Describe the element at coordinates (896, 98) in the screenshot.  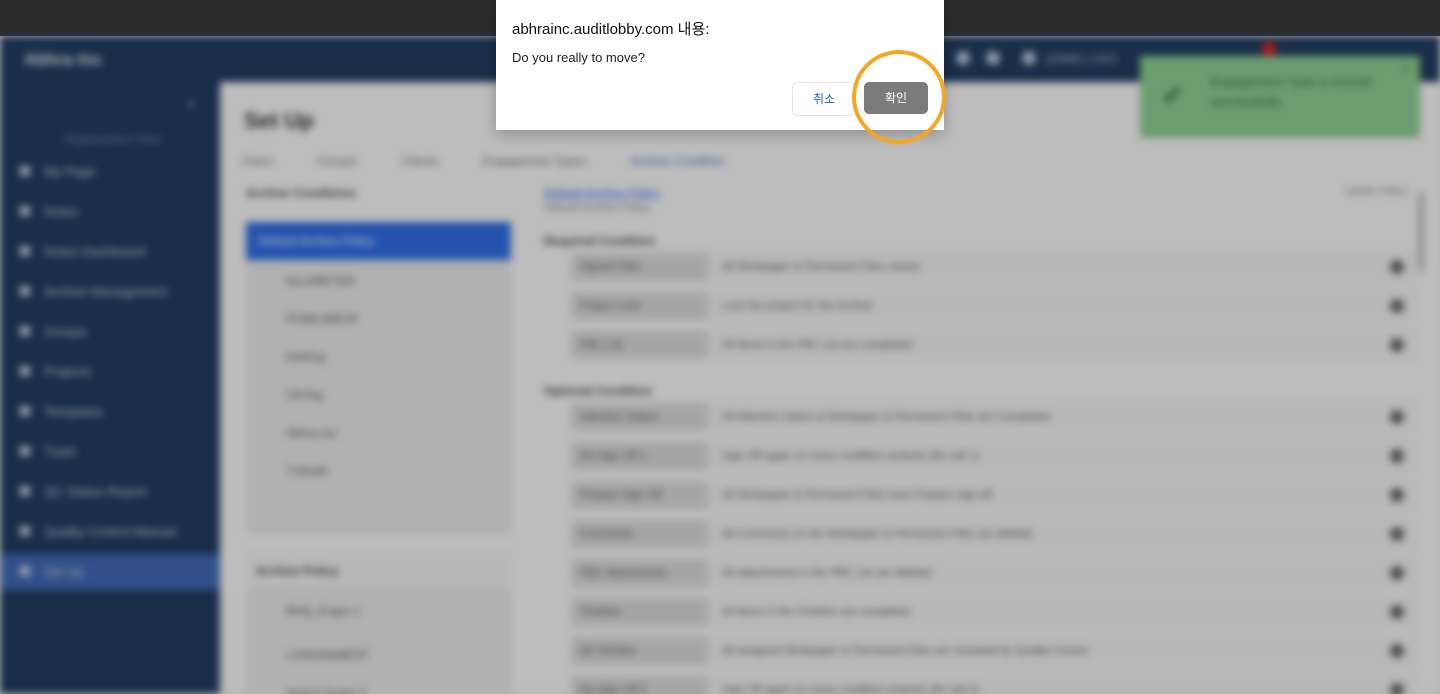
I see `confirm-button: 확인` at that location.